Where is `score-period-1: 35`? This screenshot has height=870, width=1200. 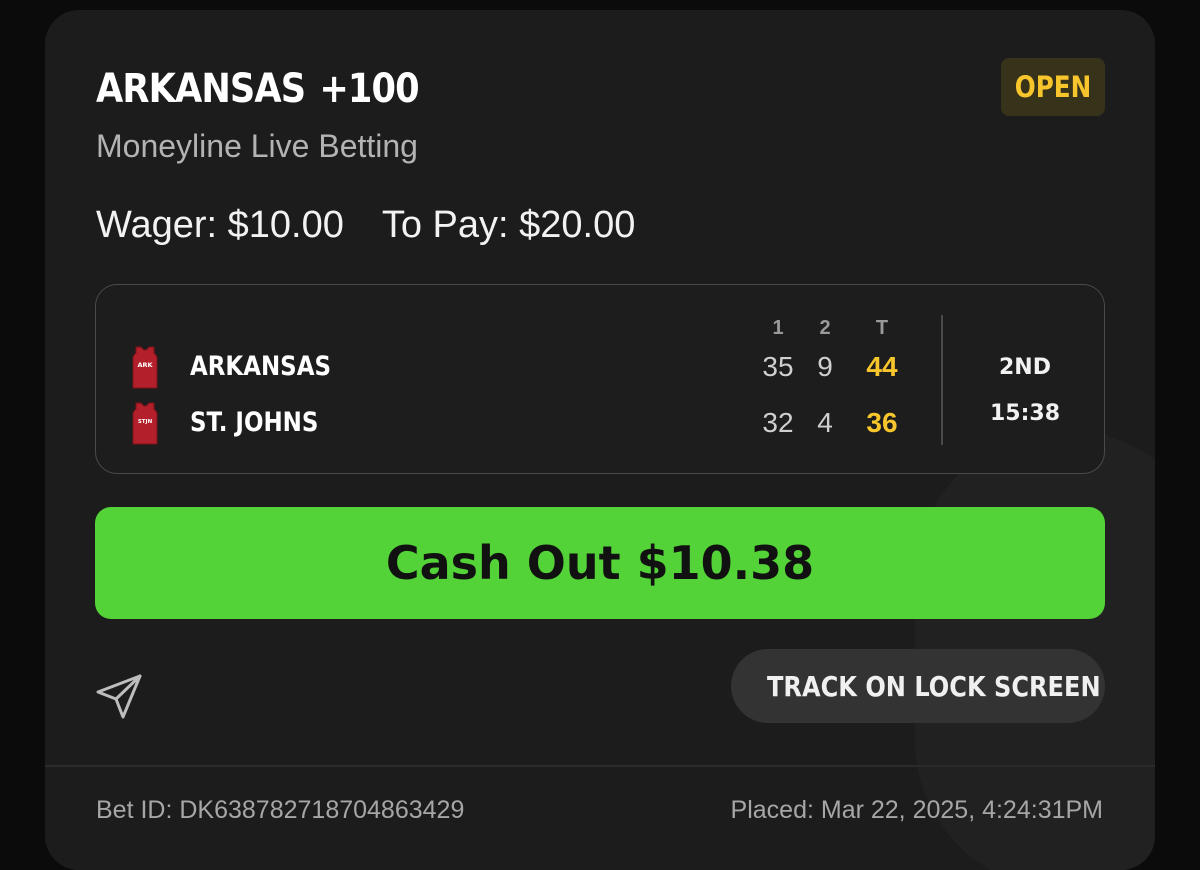
score-period-1: 35 is located at coordinates (778, 366).